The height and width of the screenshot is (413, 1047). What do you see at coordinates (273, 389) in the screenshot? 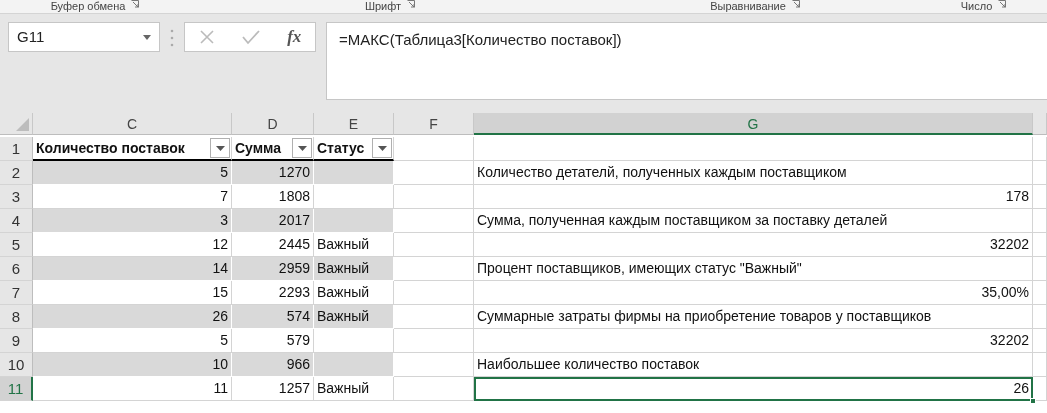
I see `table-cell: 1257` at bounding box center [273, 389].